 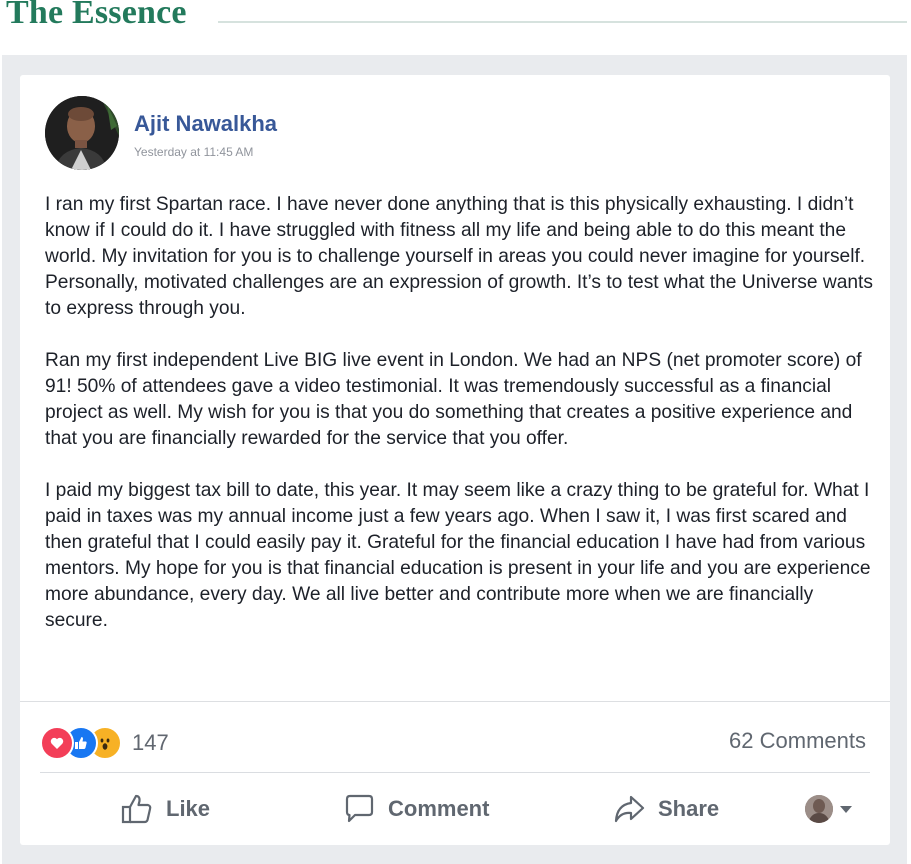 I want to click on title-rule, so click(x=562, y=22).